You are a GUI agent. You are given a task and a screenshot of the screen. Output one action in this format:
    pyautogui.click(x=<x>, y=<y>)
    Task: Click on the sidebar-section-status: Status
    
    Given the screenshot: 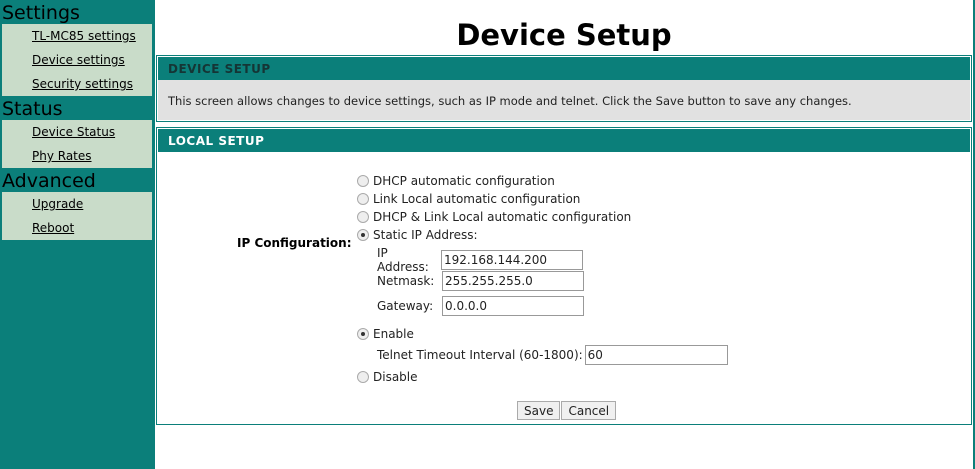 What is the action you would take?
    pyautogui.click(x=32, y=109)
    